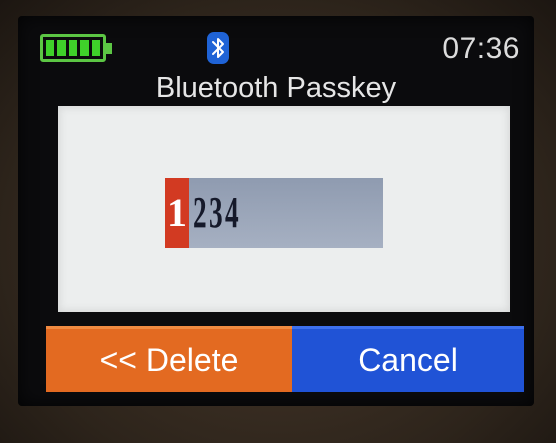  Describe the element at coordinates (408, 359) in the screenshot. I see `cancel-button: Cancel` at that location.